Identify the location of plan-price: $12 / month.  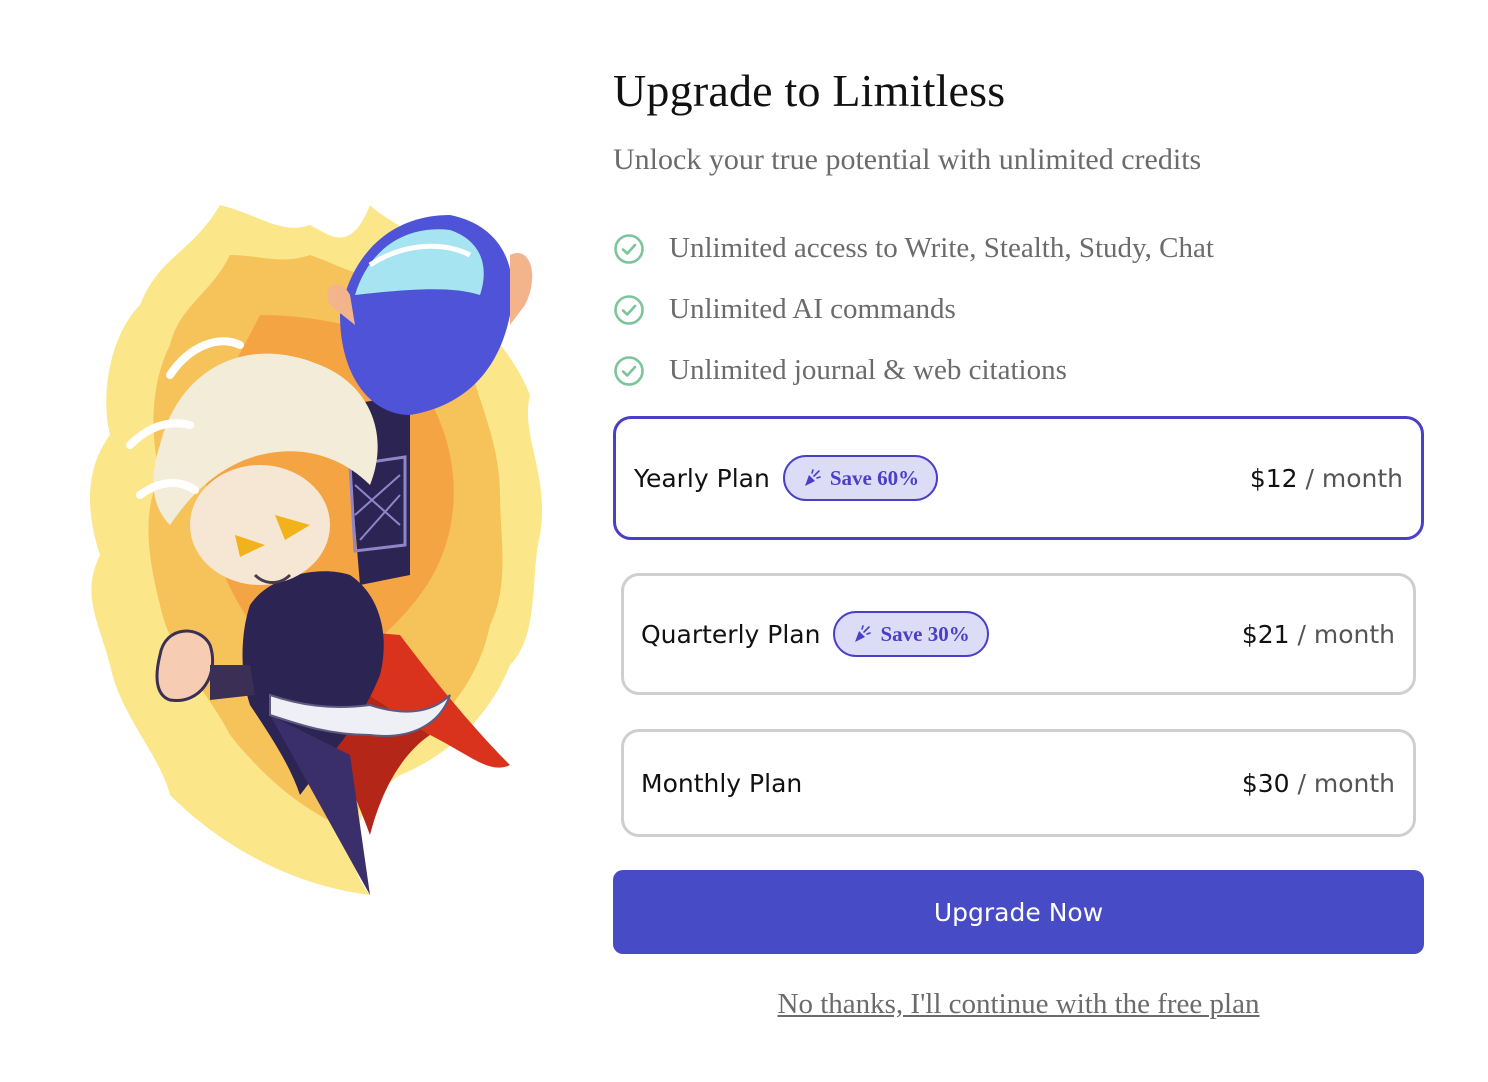
(1326, 478).